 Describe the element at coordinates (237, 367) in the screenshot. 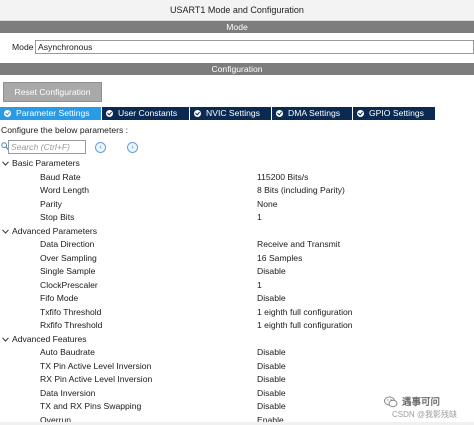

I see `param-row: TX Pin Active Level Inversion Disable` at that location.